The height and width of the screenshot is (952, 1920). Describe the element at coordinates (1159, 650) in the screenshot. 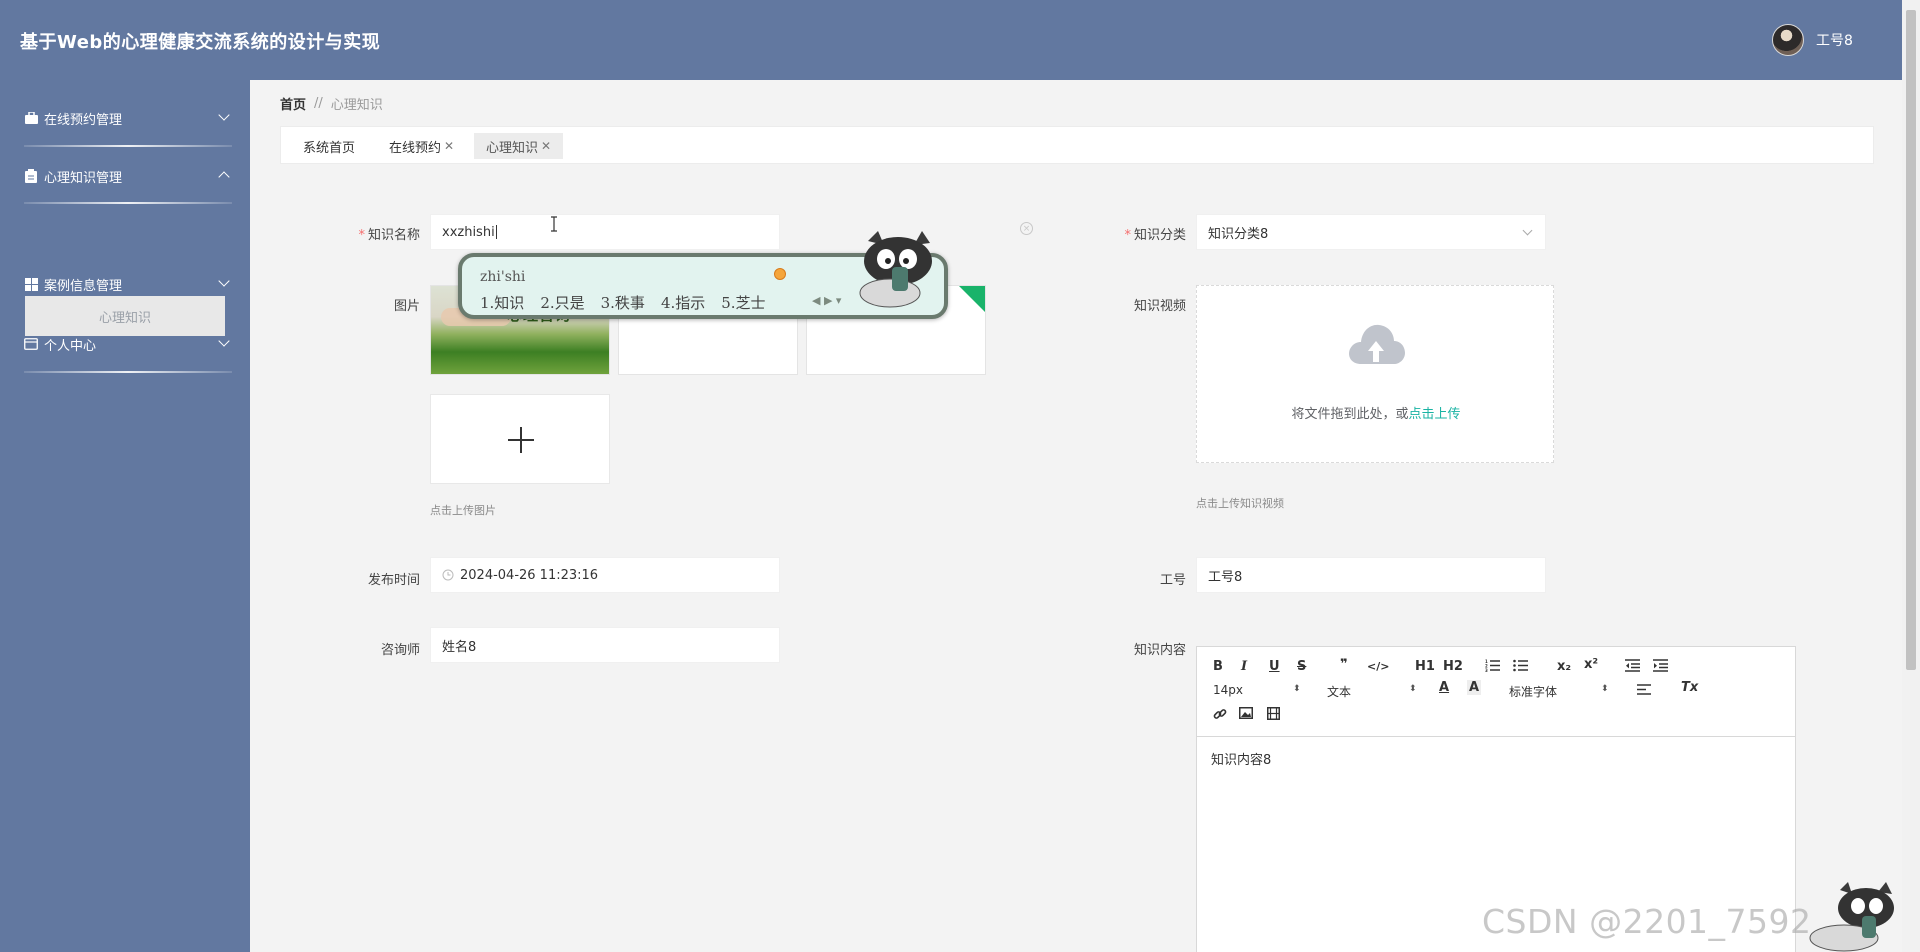

I see `content-label: 知识内容` at that location.